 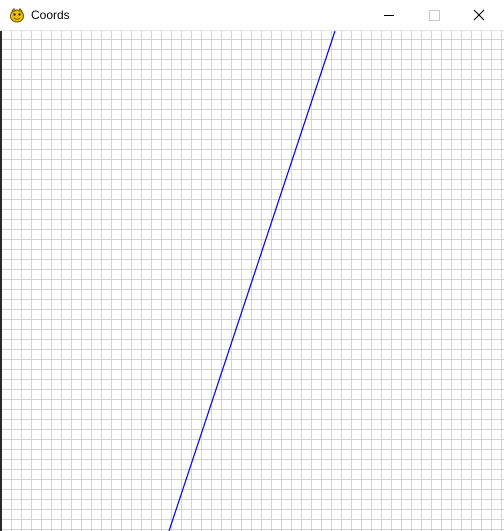 I want to click on window-title: Coords, so click(x=50, y=15).